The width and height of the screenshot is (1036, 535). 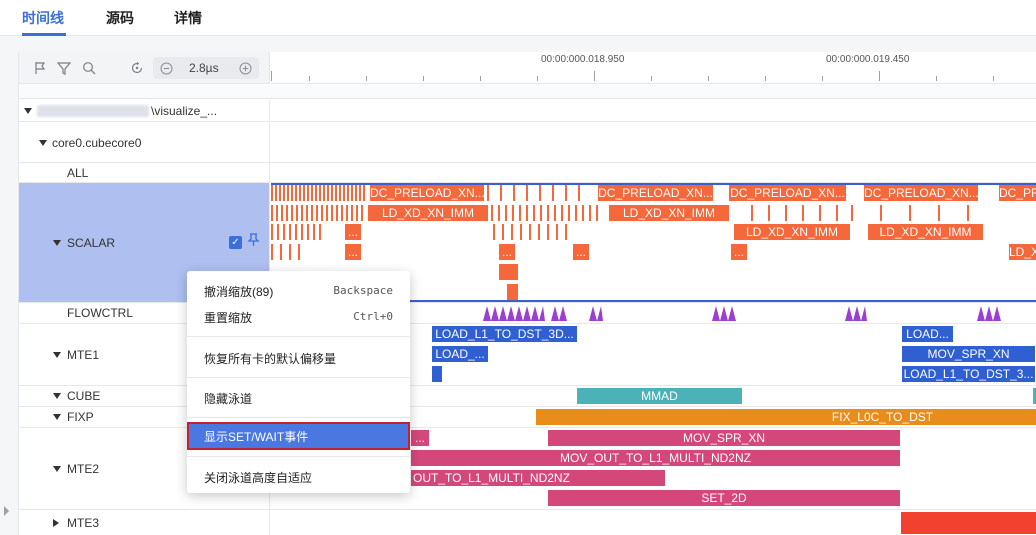 What do you see at coordinates (298, 476) in the screenshot?
I see `menu-item-disable-auto-height: 关闭泳道高度自适应` at bounding box center [298, 476].